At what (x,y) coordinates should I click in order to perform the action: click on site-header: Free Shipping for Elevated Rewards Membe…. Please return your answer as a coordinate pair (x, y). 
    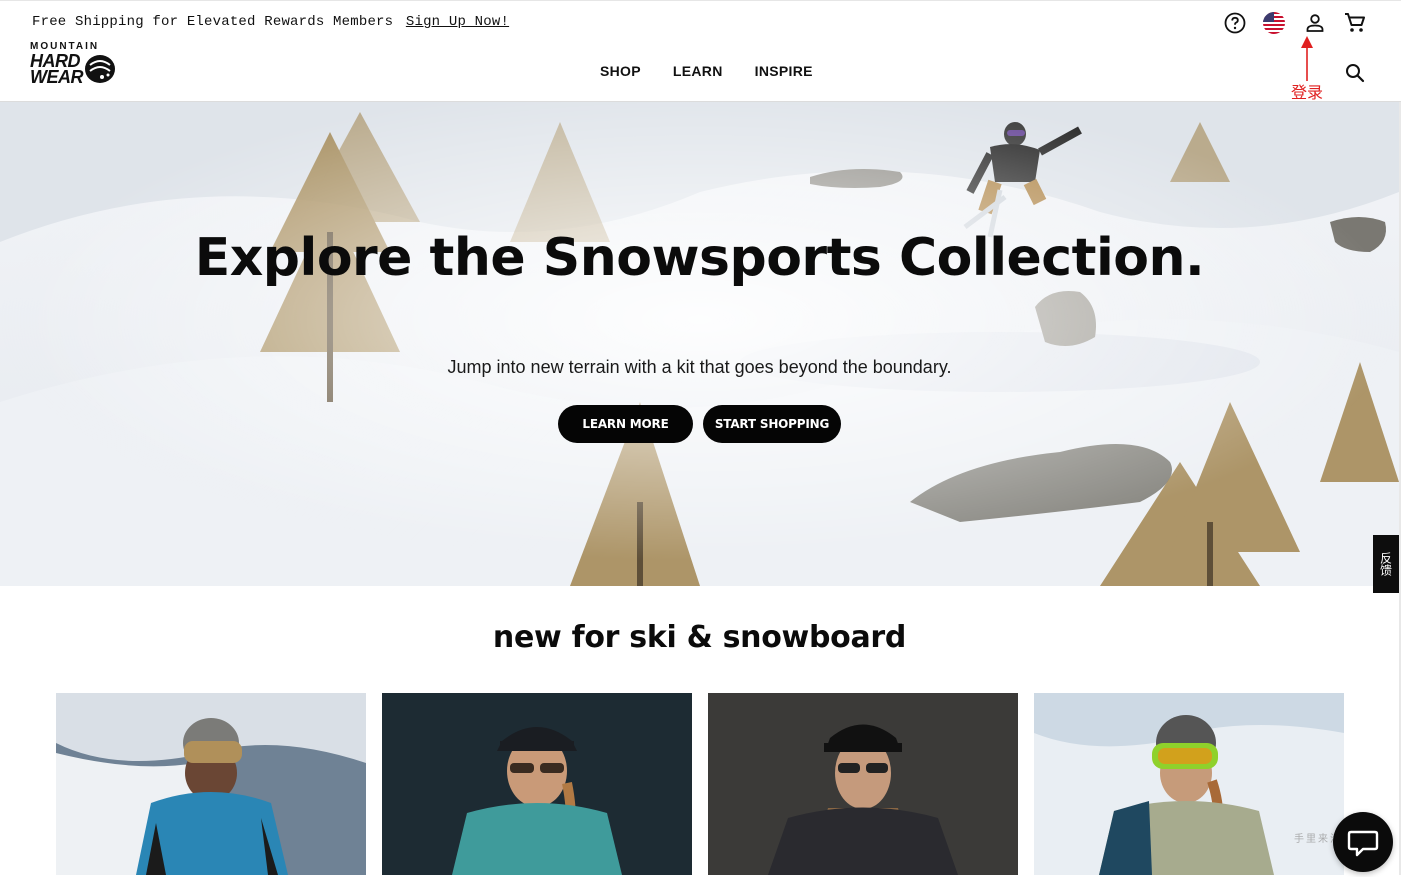
    Looking at the image, I should click on (700, 51).